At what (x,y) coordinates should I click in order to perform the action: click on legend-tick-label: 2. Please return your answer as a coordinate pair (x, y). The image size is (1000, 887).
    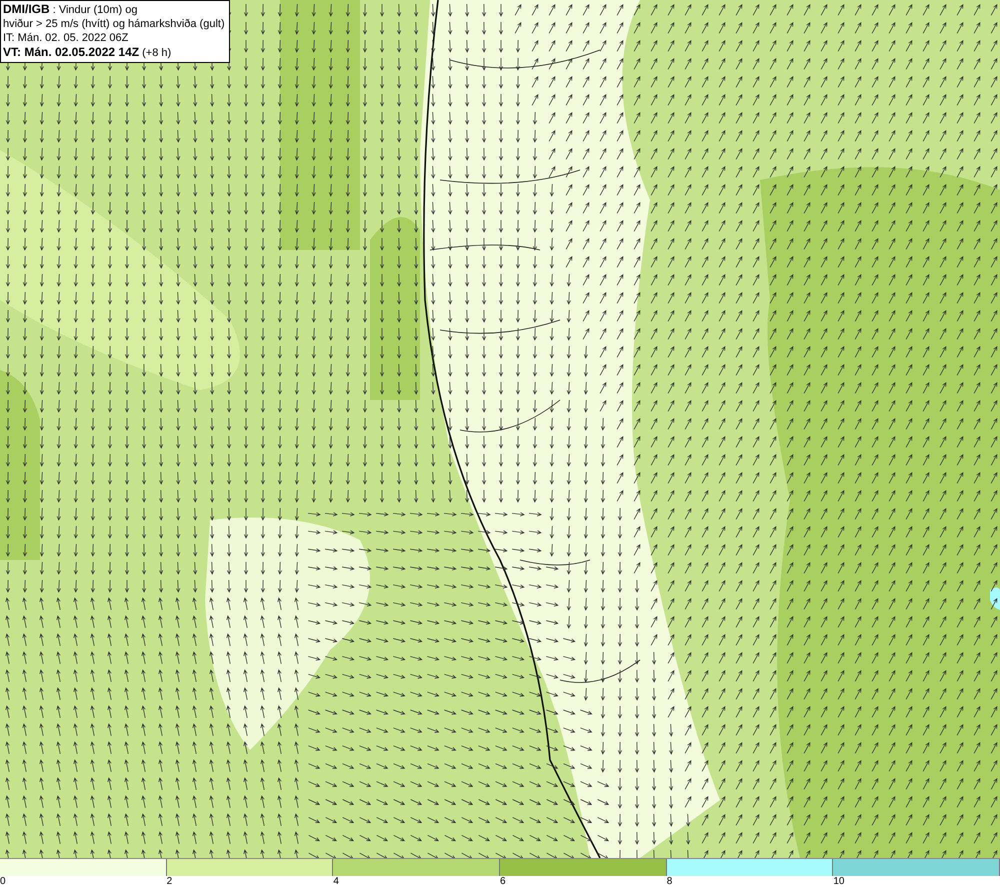
    Looking at the image, I should click on (169, 881).